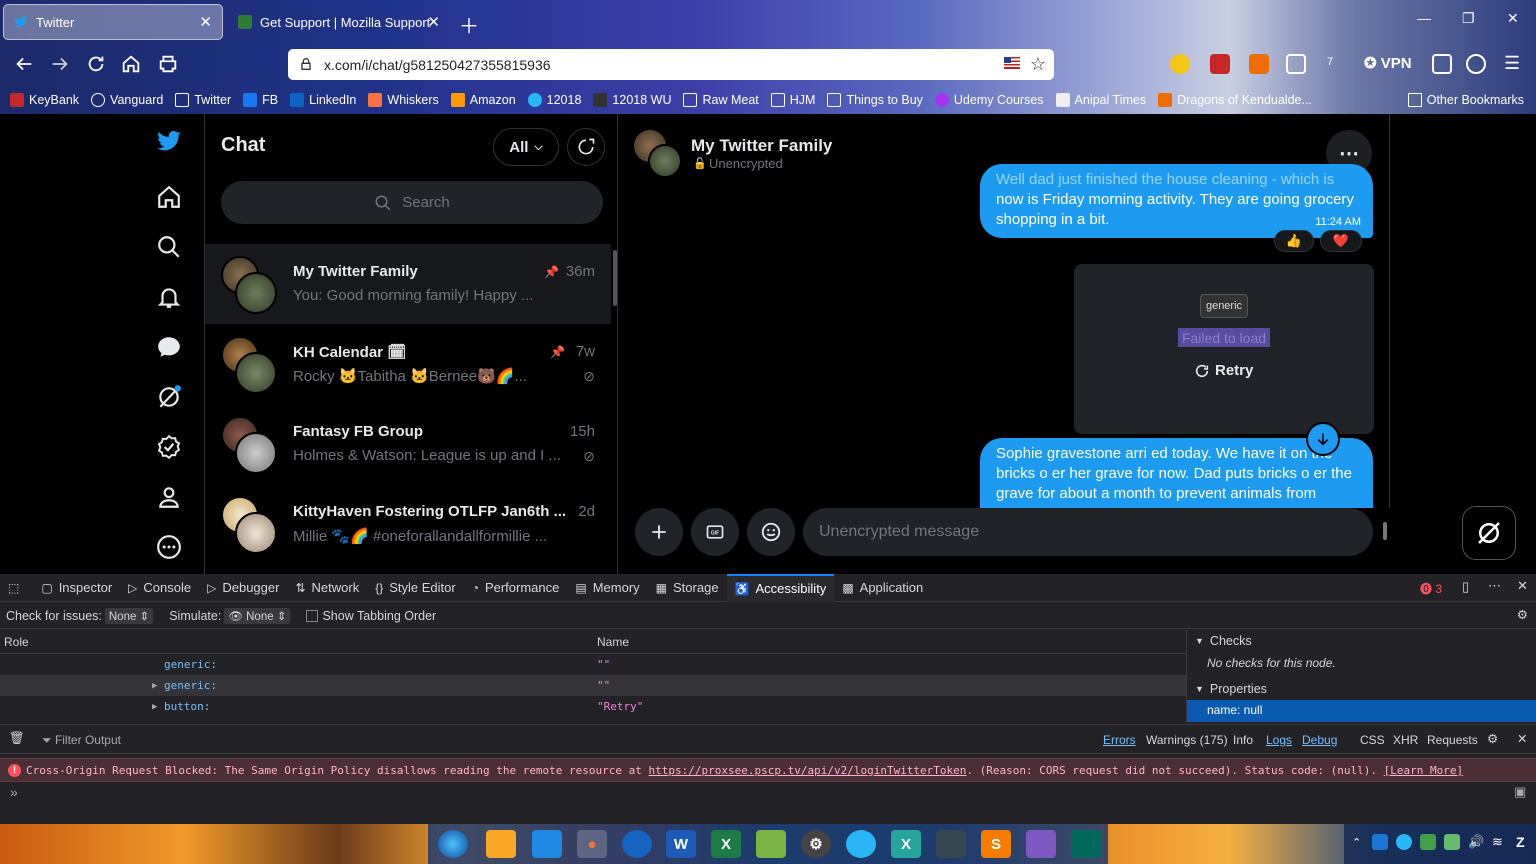  Describe the element at coordinates (996, 844) in the screenshot. I see `sublime-icon: S` at that location.